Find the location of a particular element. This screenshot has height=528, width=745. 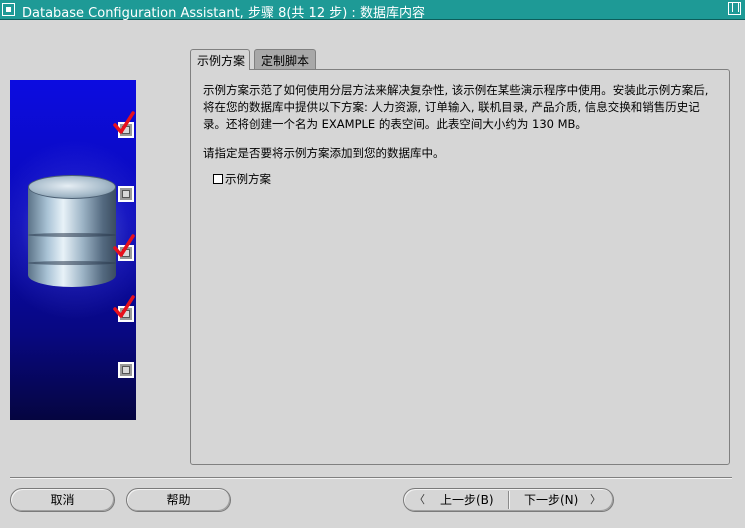

navigation-button-group: 〈 上一步(B) 下一步(N) 〉 is located at coordinates (508, 500).